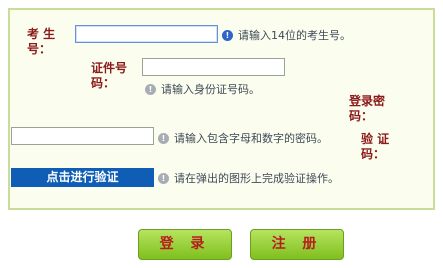  What do you see at coordinates (82, 136) in the screenshot?
I see `password-input` at bounding box center [82, 136].